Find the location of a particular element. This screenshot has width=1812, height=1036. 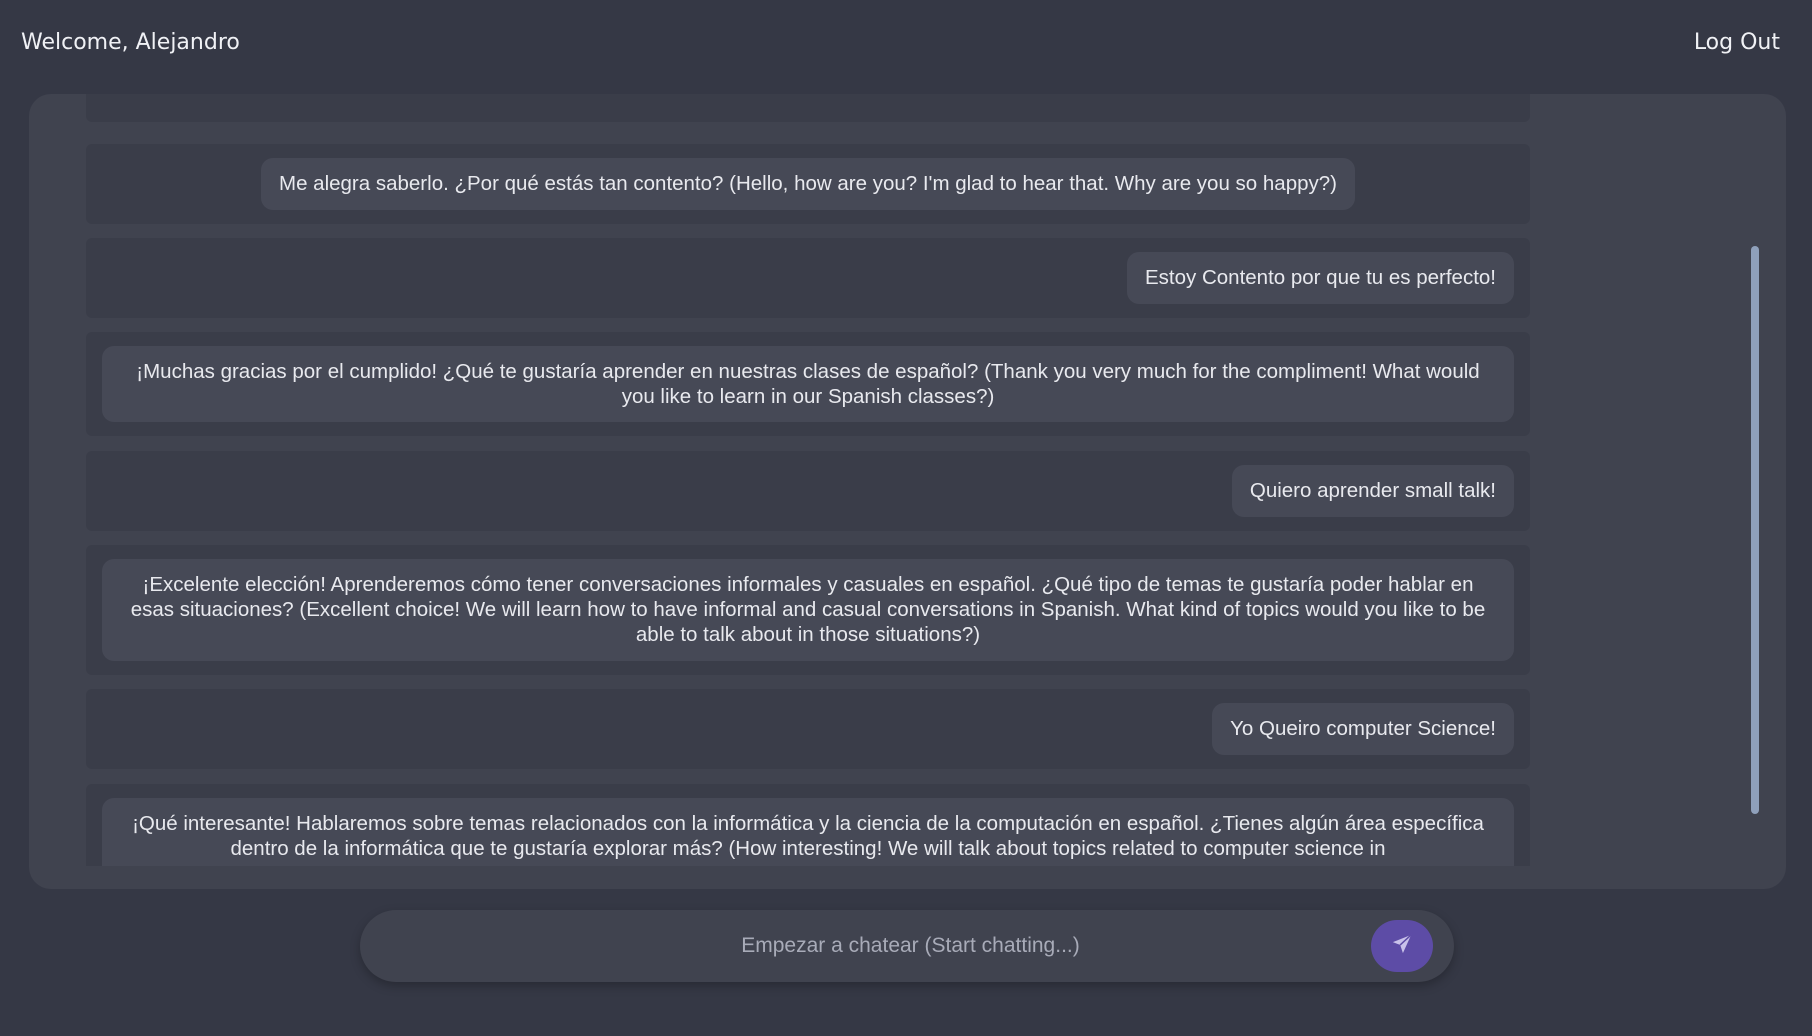

user-message-bubble: Quiero aprender small talk! is located at coordinates (1372, 491).